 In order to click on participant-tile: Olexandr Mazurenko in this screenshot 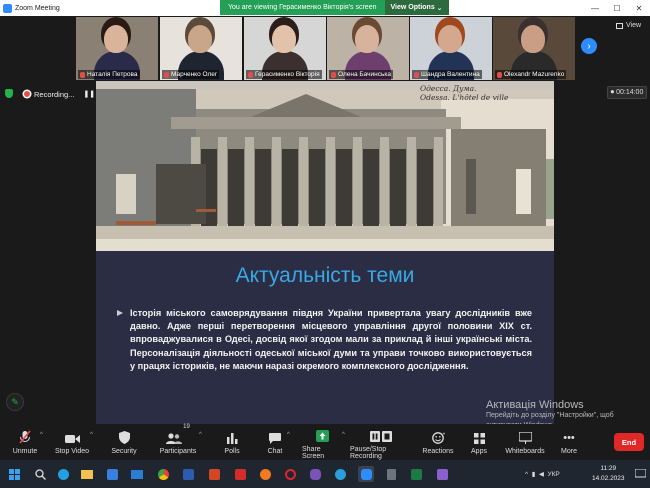, I will do `click(534, 48)`.